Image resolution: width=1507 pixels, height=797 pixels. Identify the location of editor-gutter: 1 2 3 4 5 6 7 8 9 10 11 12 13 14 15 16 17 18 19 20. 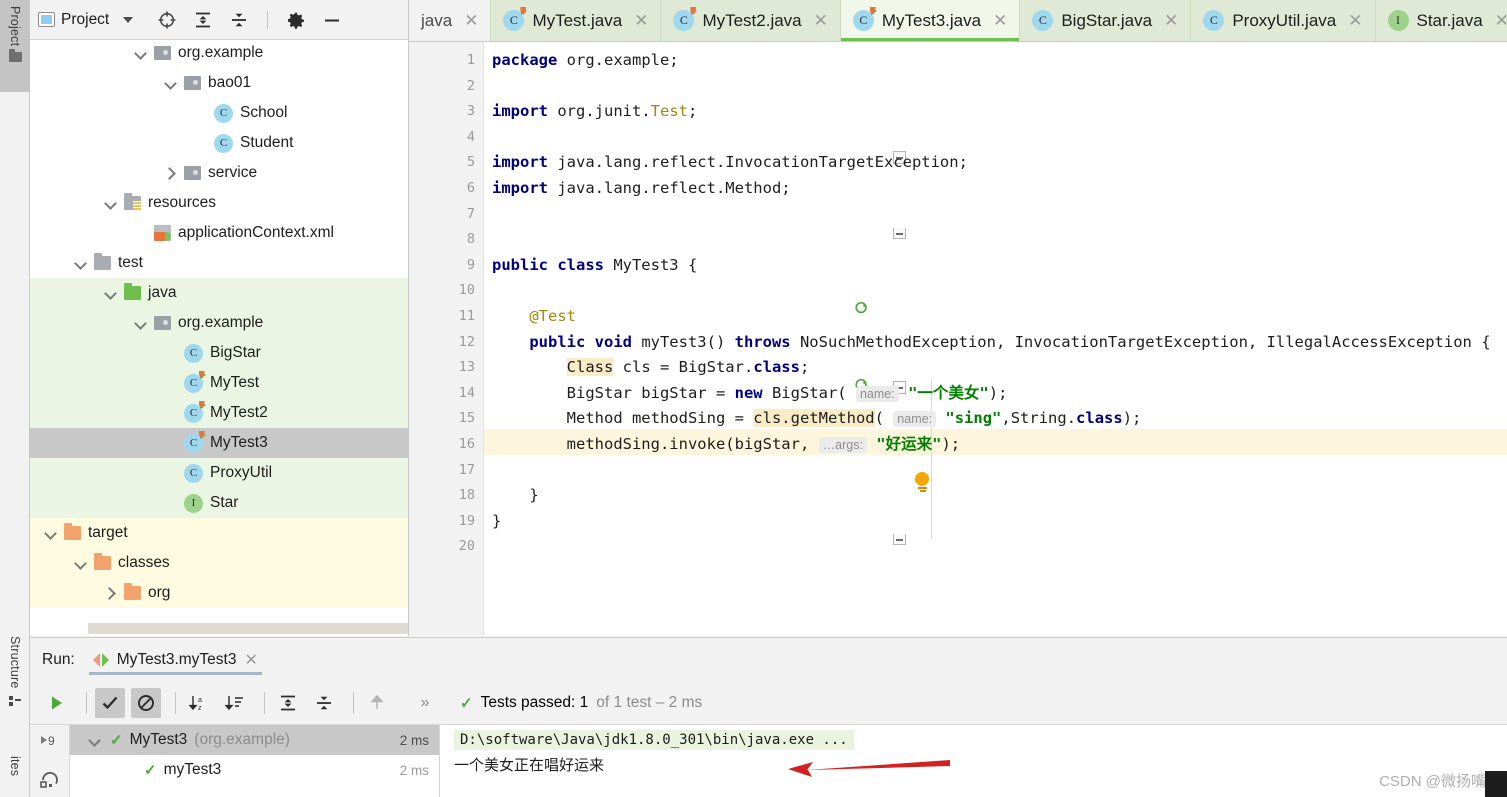
(446, 339).